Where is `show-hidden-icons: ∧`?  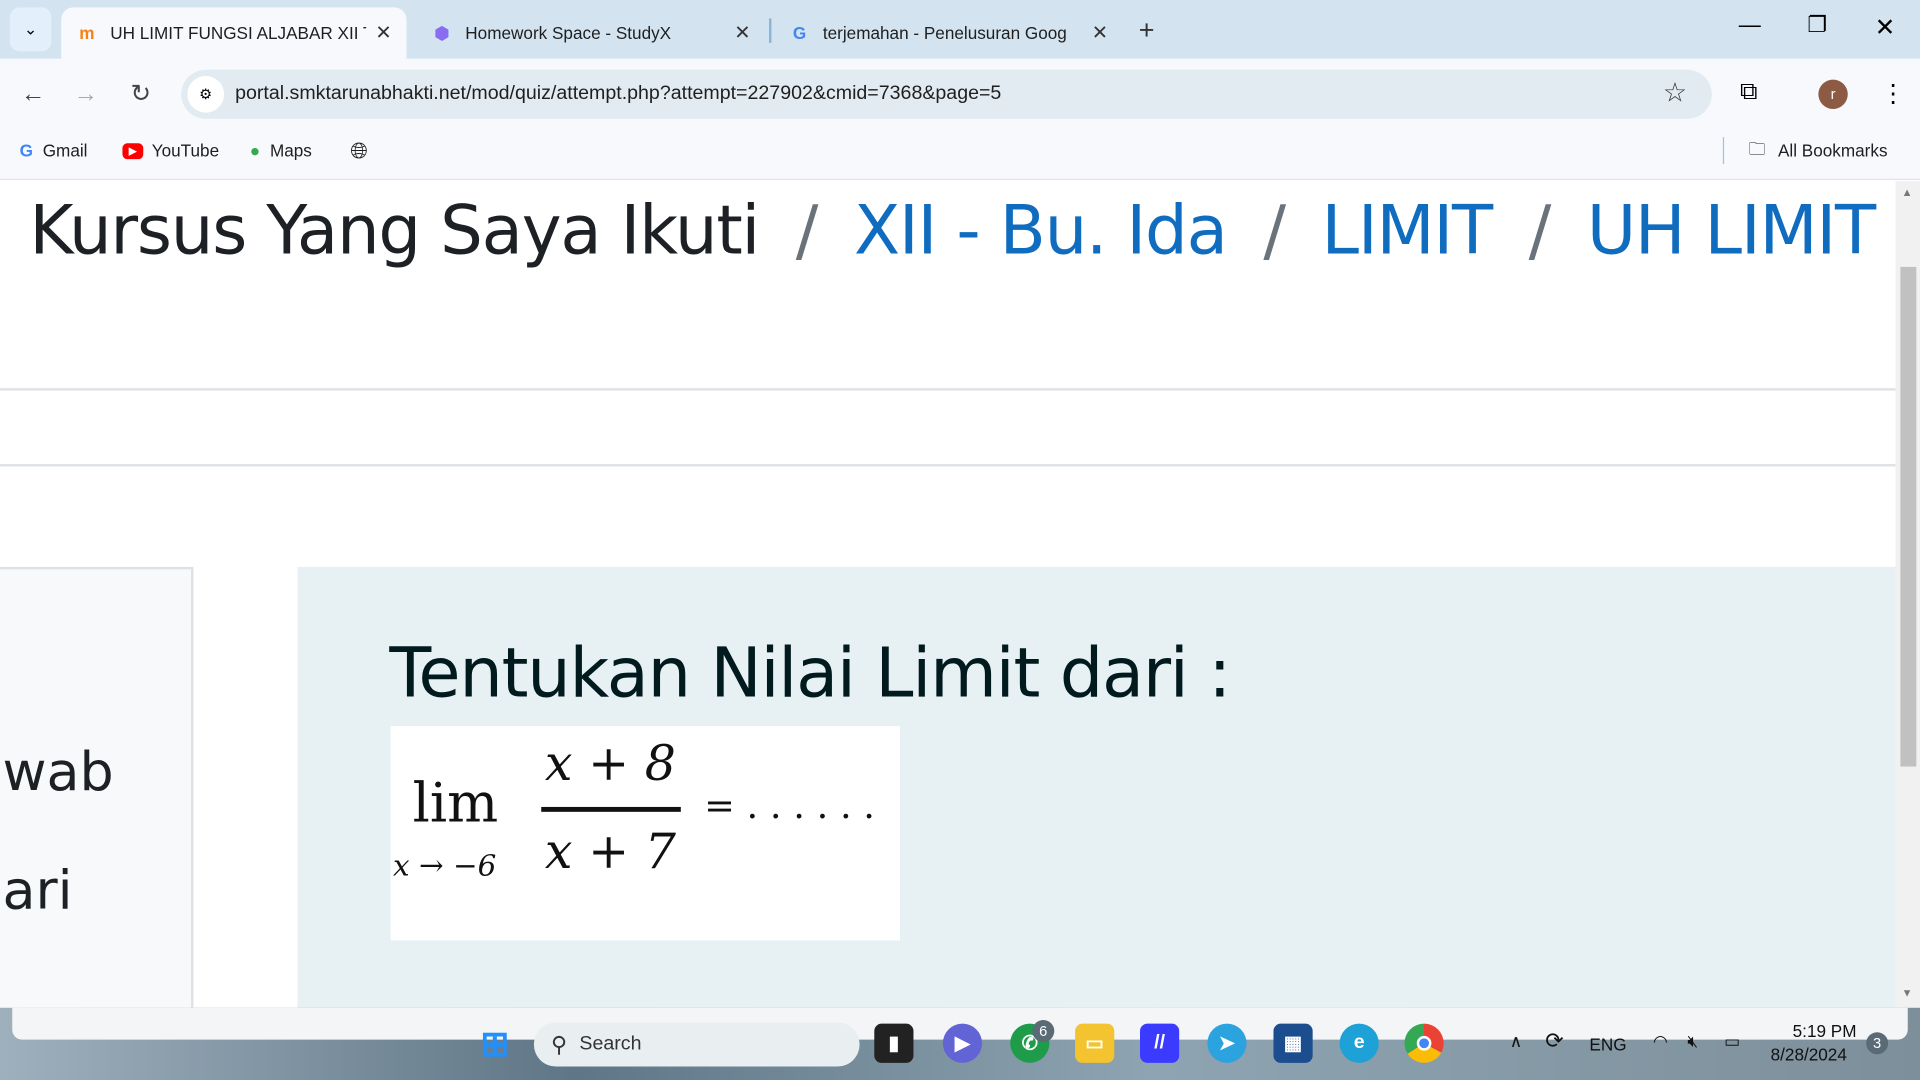 show-hidden-icons: ∧ is located at coordinates (1516, 1041).